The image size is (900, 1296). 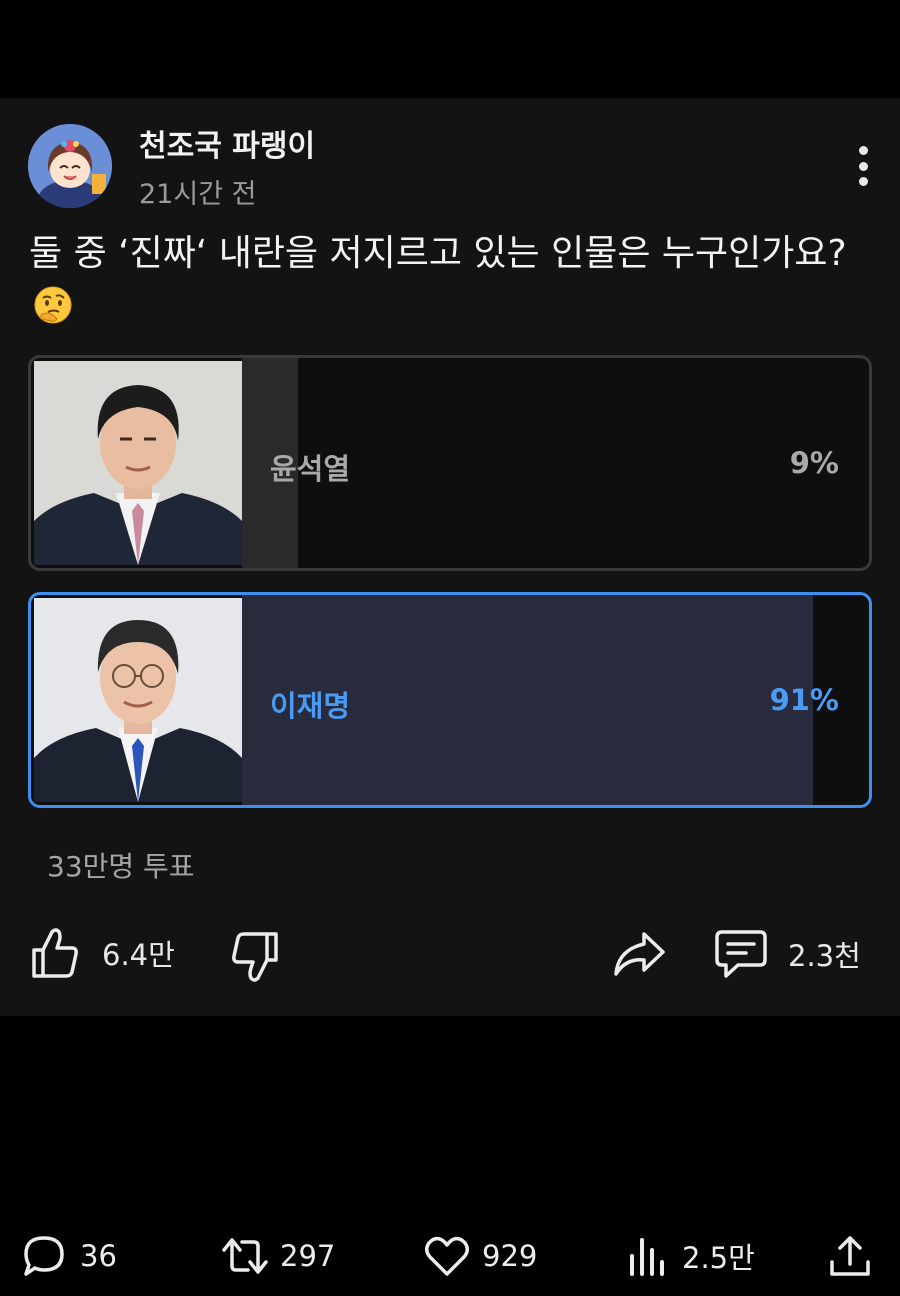 I want to click on comment-icon, so click(x=741, y=954).